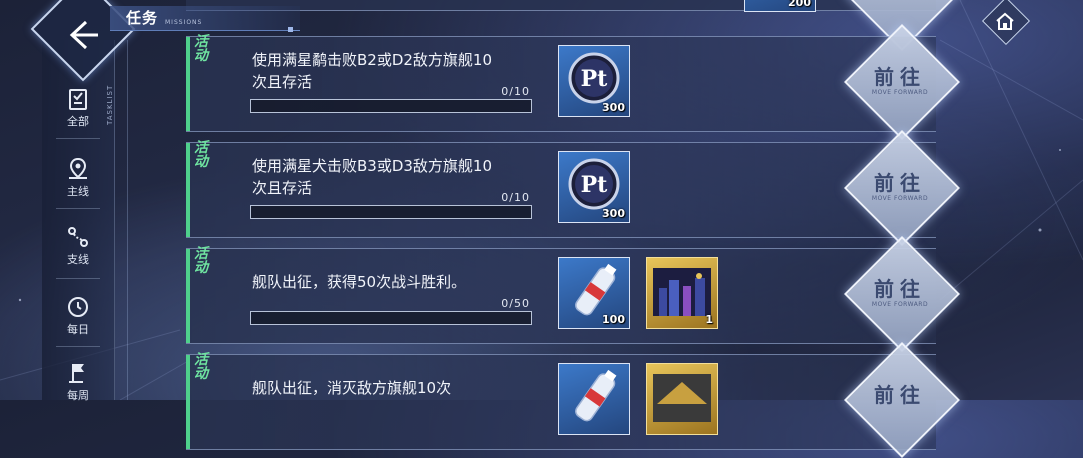 This screenshot has height=458, width=1083. What do you see at coordinates (184, 22) in the screenshot?
I see `page-subtitle: MISSIONS` at bounding box center [184, 22].